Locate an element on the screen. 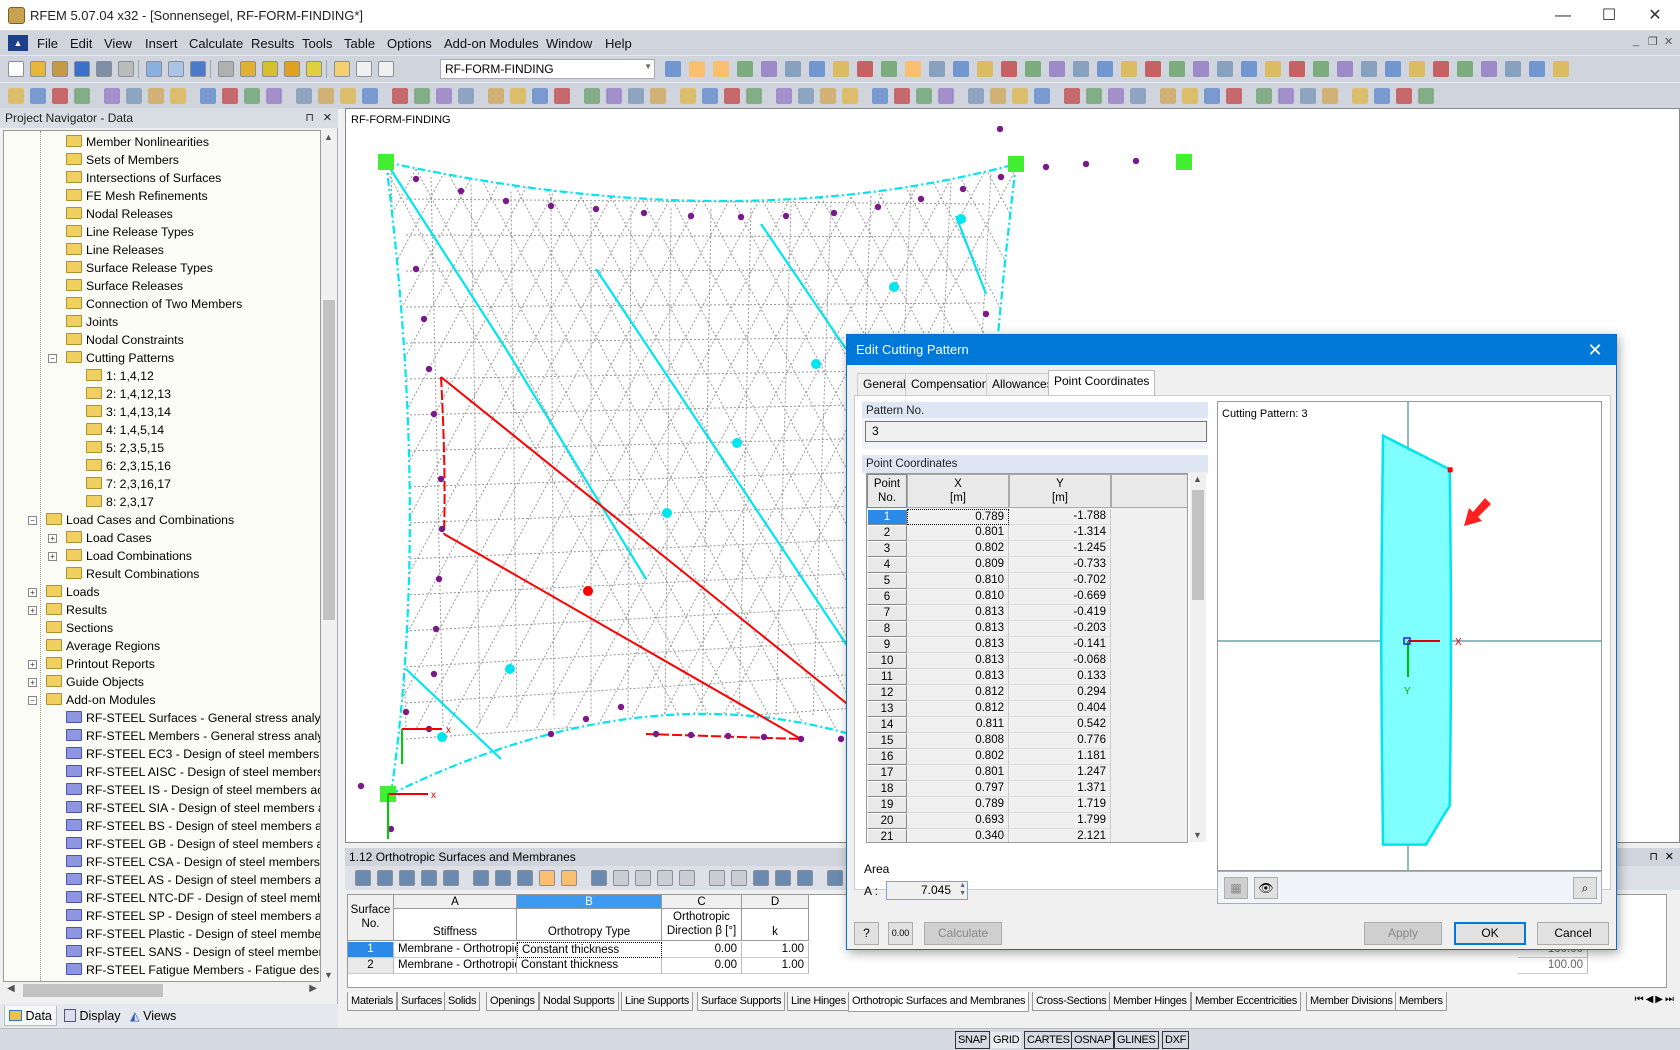 The image size is (1680, 1050). tree-item: 8: 2,3,17 is located at coordinates (120, 502).